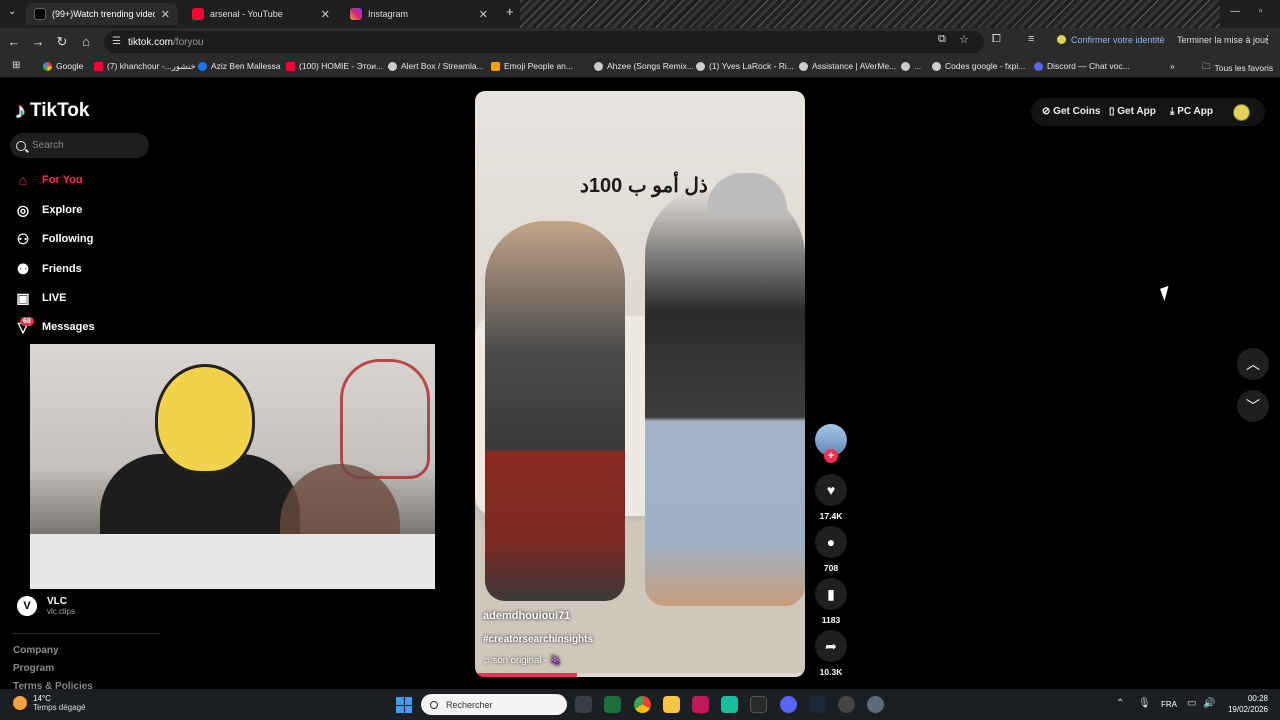 This screenshot has height=720, width=1280. Describe the element at coordinates (831, 490) in the screenshot. I see `like-button: ♥` at that location.